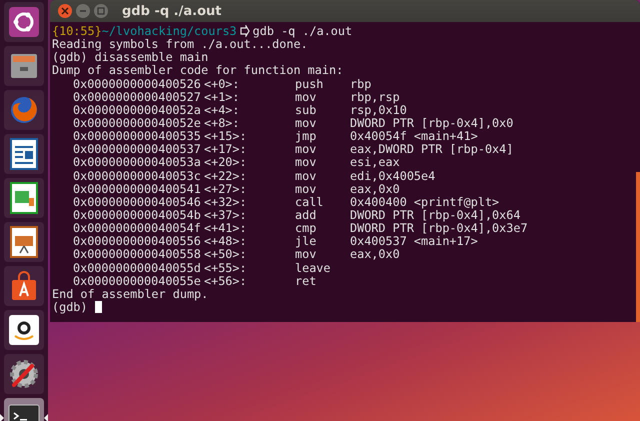 This screenshot has height=421, width=640. What do you see at coordinates (137, 149) in the screenshot?
I see `instruction-address: 0x0000000000400537` at bounding box center [137, 149].